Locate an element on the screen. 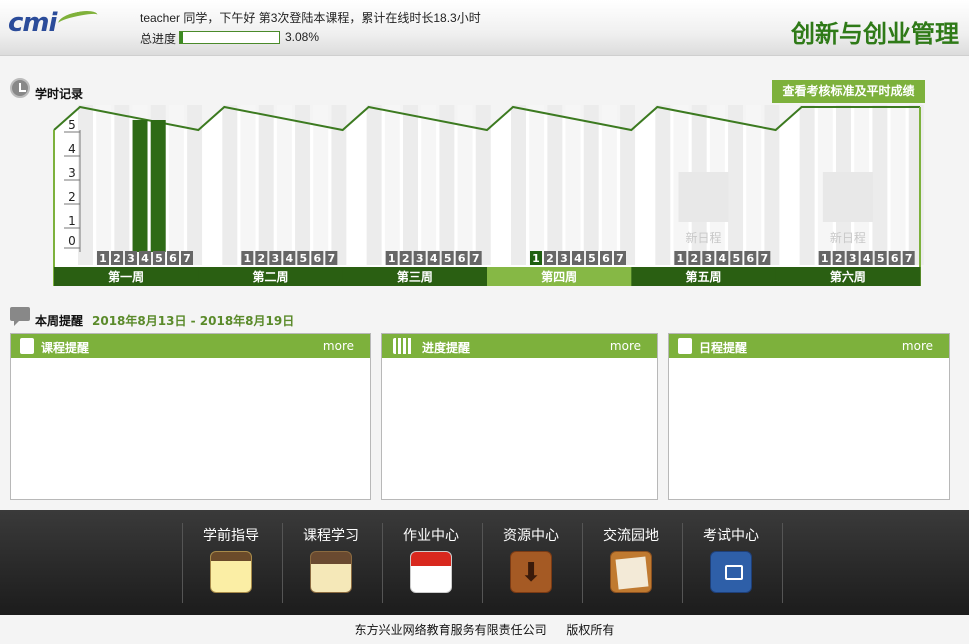 The image size is (969, 644). nav-label: 交流园地 is located at coordinates (631, 536).